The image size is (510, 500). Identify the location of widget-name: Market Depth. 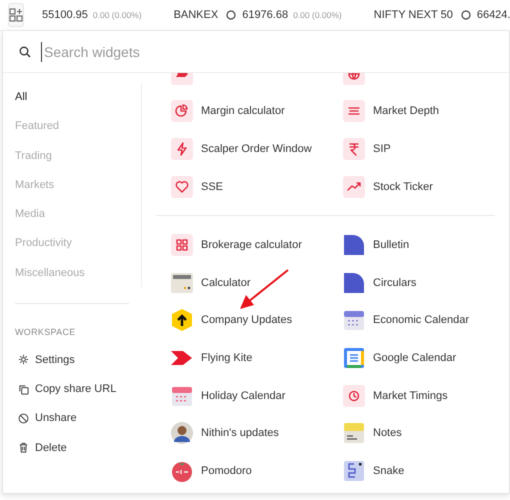
(406, 111).